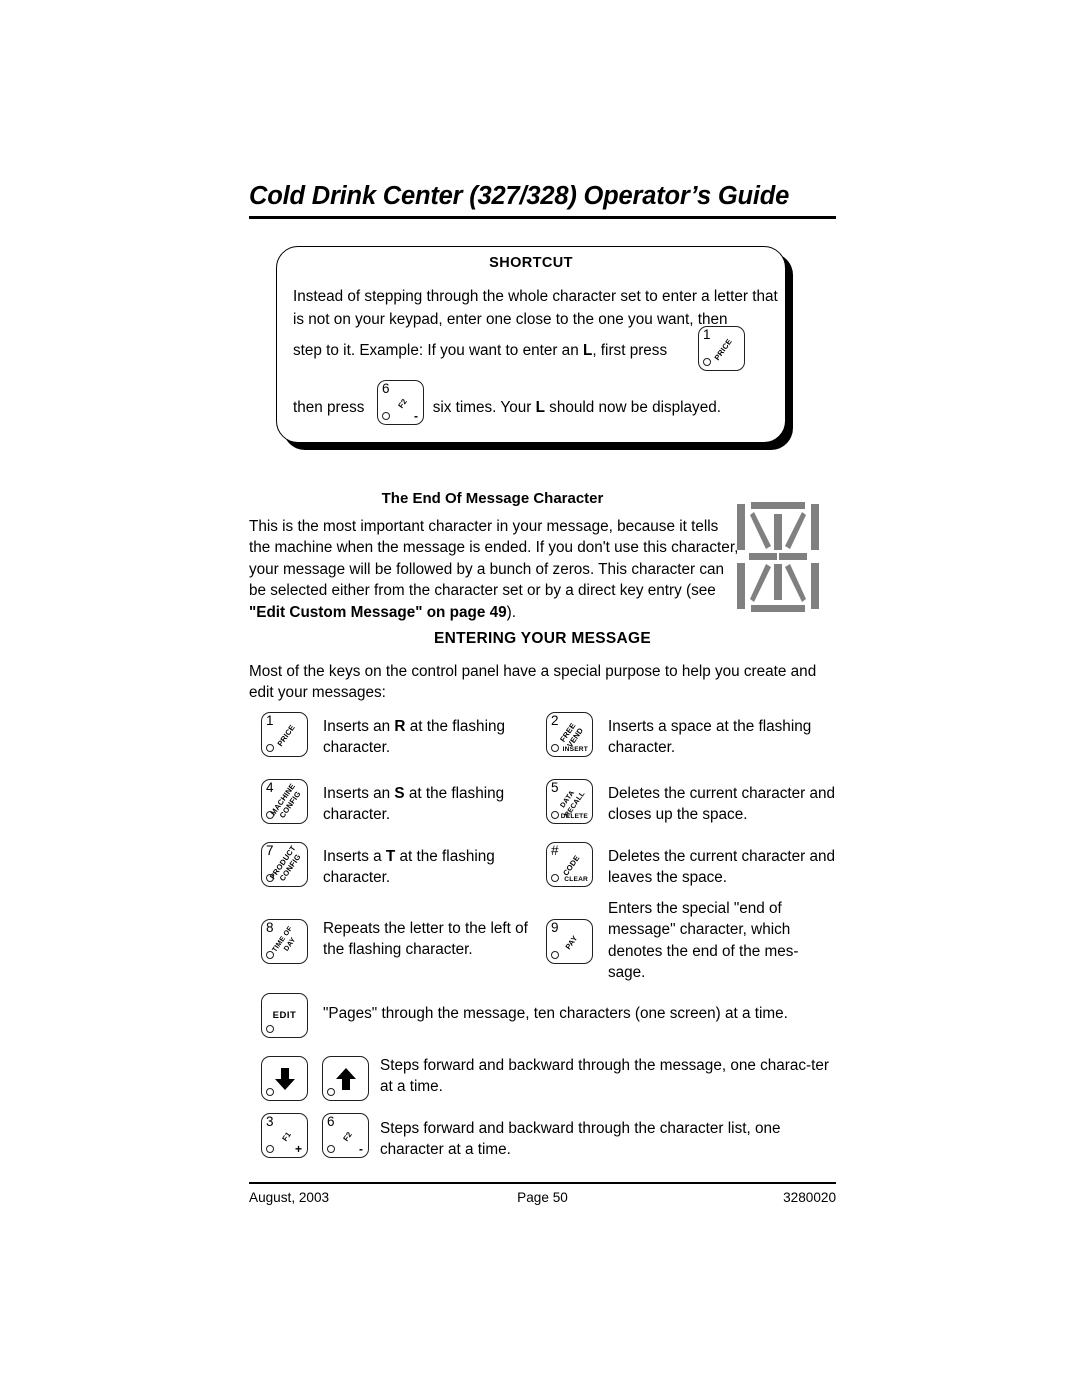  I want to click on key-1-price: 1 PRICE, so click(284, 734).